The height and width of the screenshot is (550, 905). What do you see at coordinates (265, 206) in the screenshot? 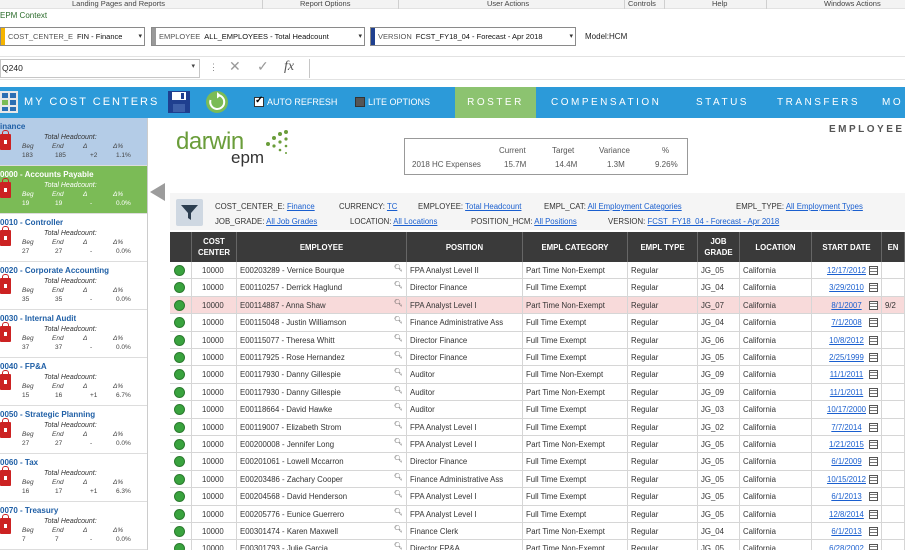
I see `filter-cost-center: COST_CENTER_E: Finance` at bounding box center [265, 206].